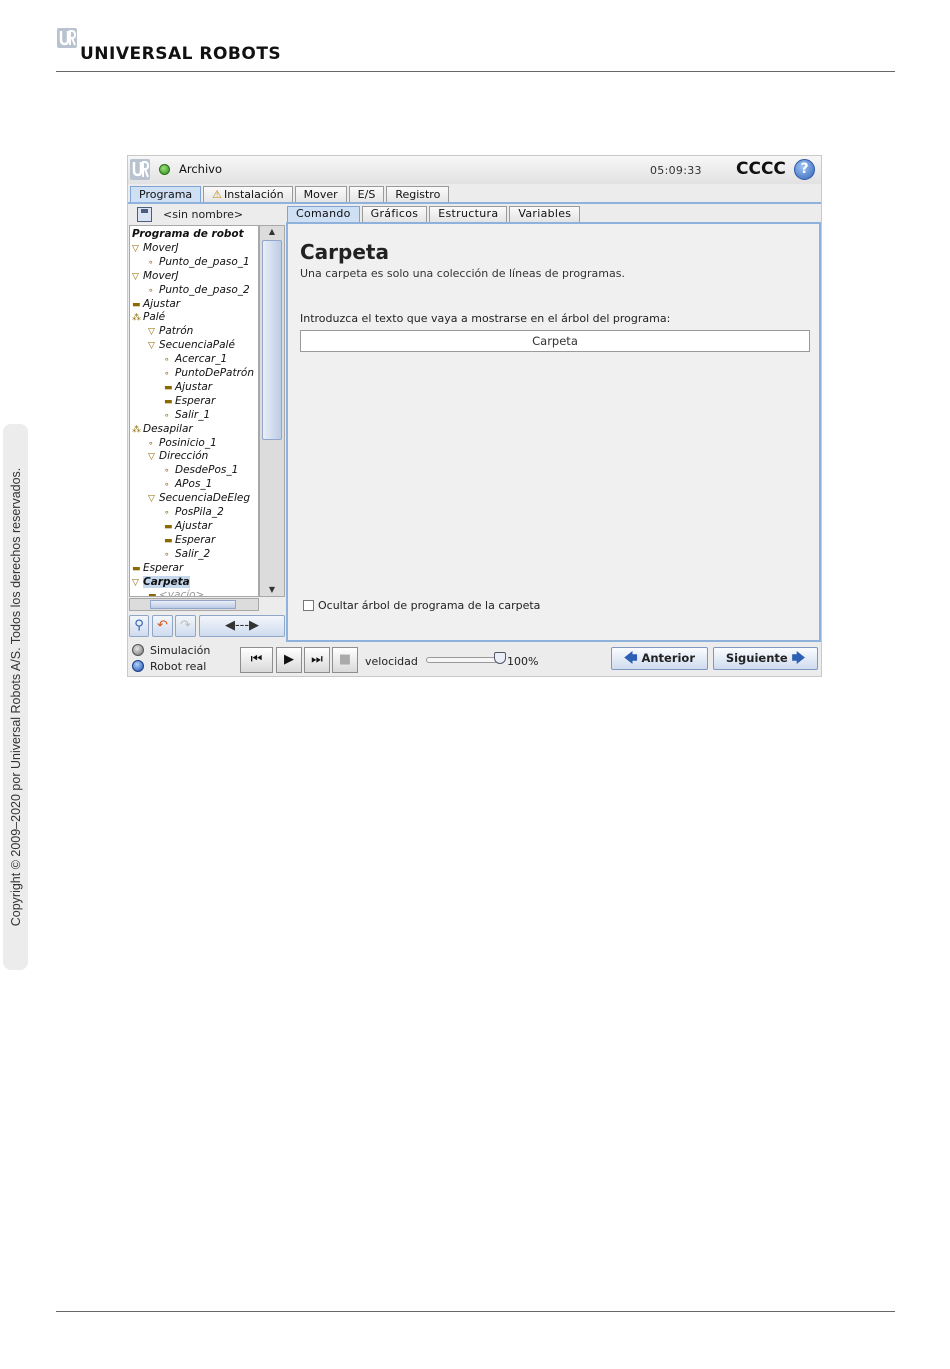 This screenshot has width=950, height=1369. Describe the element at coordinates (199, 512) in the screenshot. I see `tree-node-label: PosPila_2` at that location.